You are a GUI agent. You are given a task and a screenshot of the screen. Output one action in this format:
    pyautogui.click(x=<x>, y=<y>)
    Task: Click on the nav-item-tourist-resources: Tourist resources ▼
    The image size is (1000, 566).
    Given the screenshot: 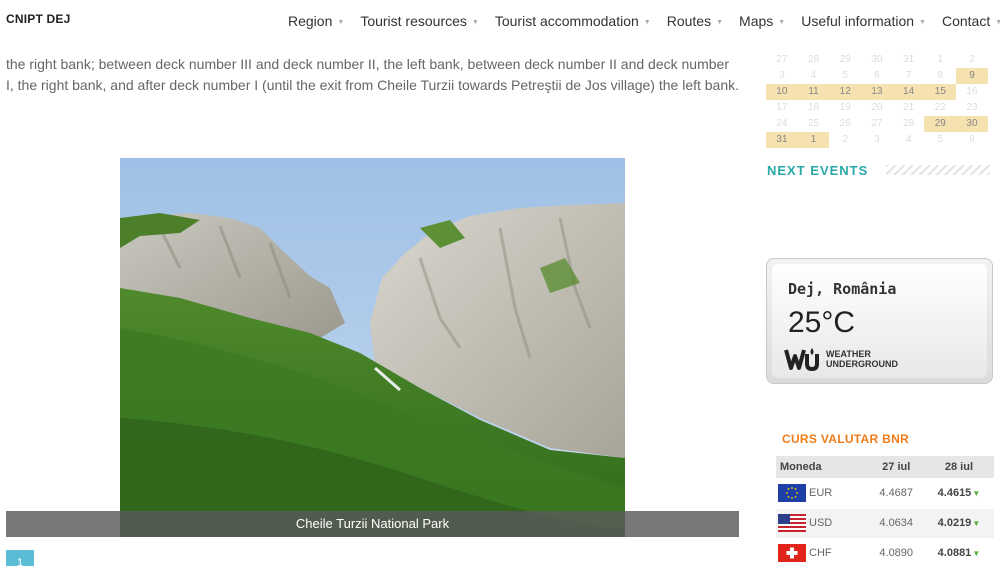 What is the action you would take?
    pyautogui.click(x=419, y=21)
    